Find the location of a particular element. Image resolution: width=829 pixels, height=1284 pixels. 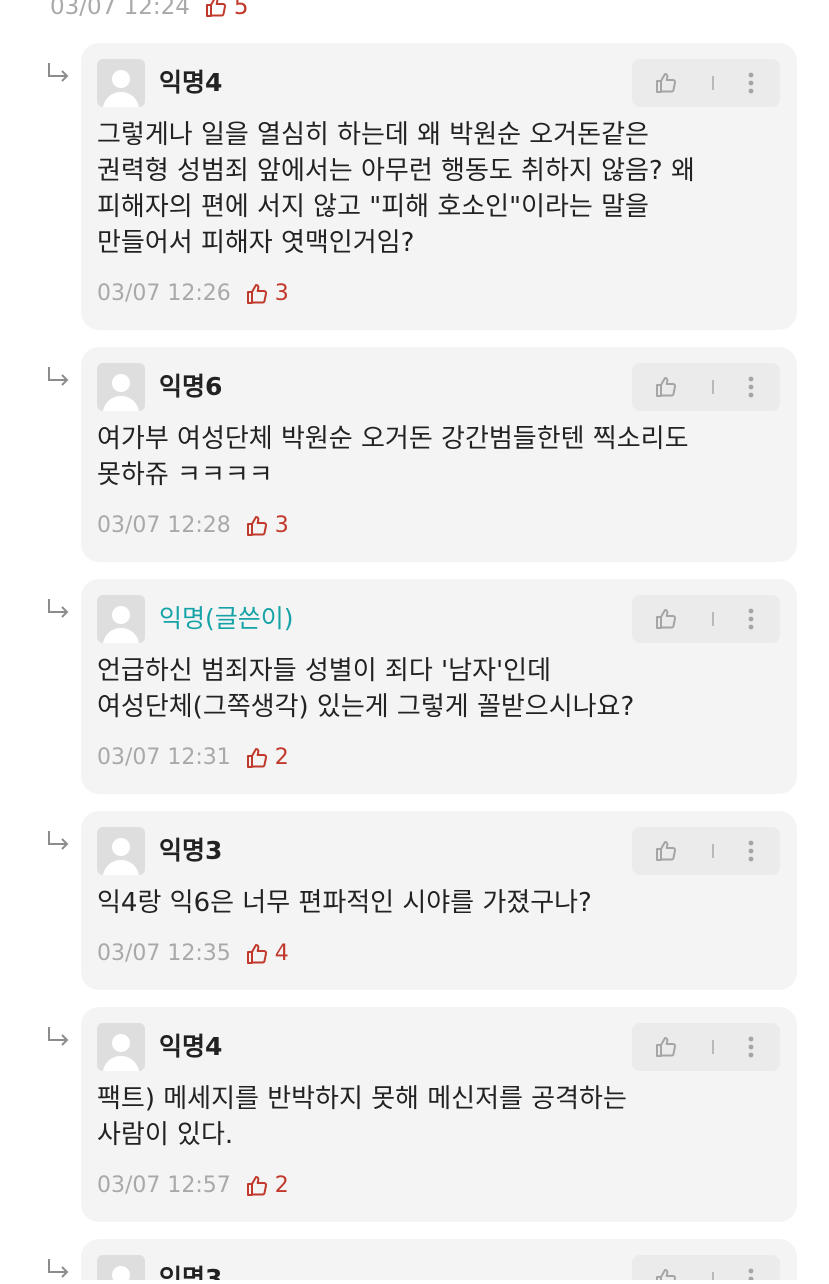

comment-text: 익4랑 익6은 너무 편파적인 시야를 가졌구나? is located at coordinates (344, 903).